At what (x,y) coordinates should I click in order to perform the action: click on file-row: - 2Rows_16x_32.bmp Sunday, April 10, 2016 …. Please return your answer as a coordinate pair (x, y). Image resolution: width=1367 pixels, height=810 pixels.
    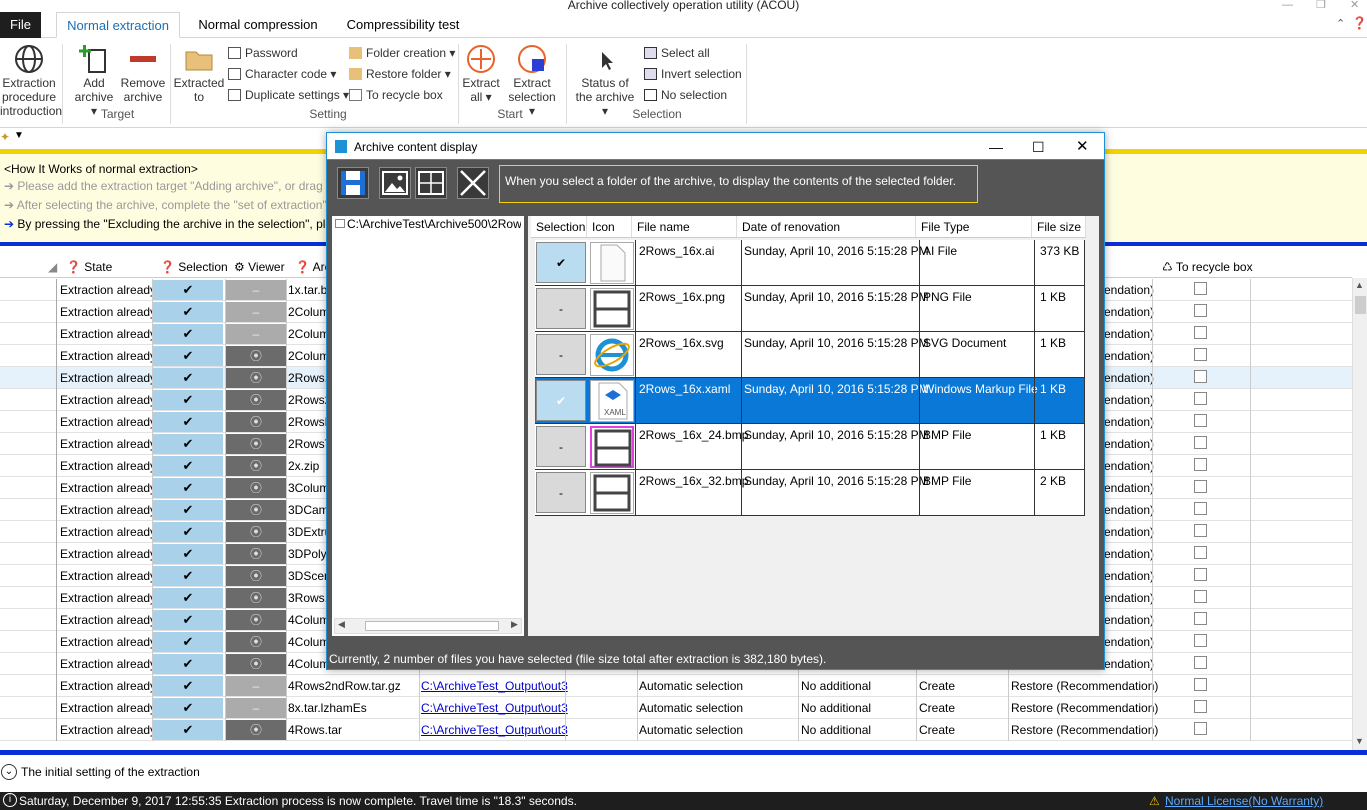
    Looking at the image, I should click on (810, 493).